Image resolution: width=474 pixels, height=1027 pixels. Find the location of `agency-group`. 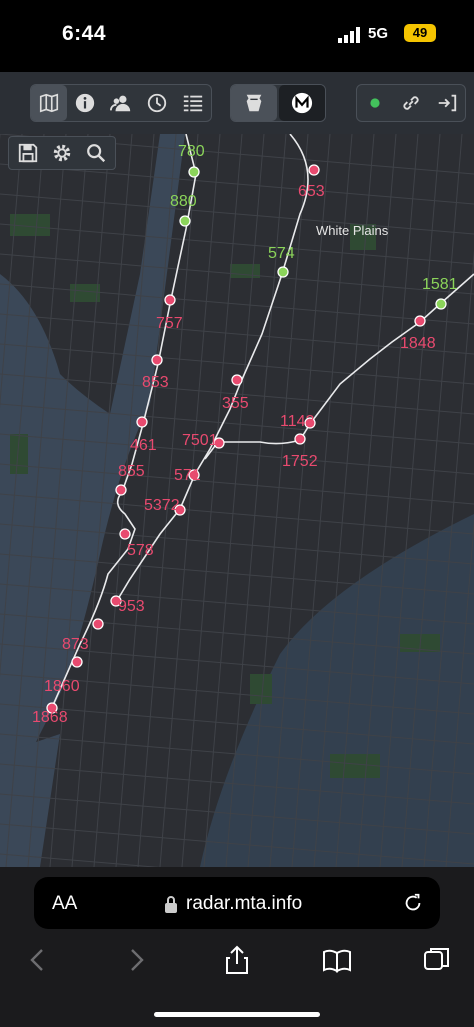

agency-group is located at coordinates (278, 103).